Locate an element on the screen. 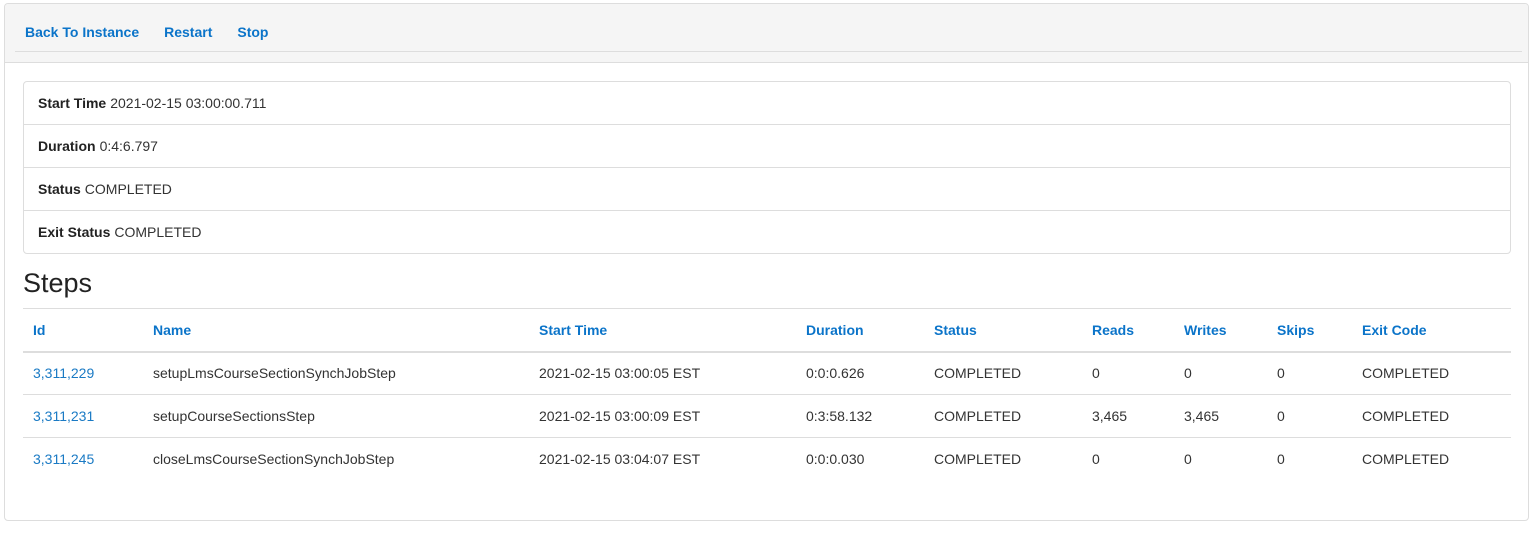  exit-status-item: Exit Status COMPLETED is located at coordinates (767, 232).